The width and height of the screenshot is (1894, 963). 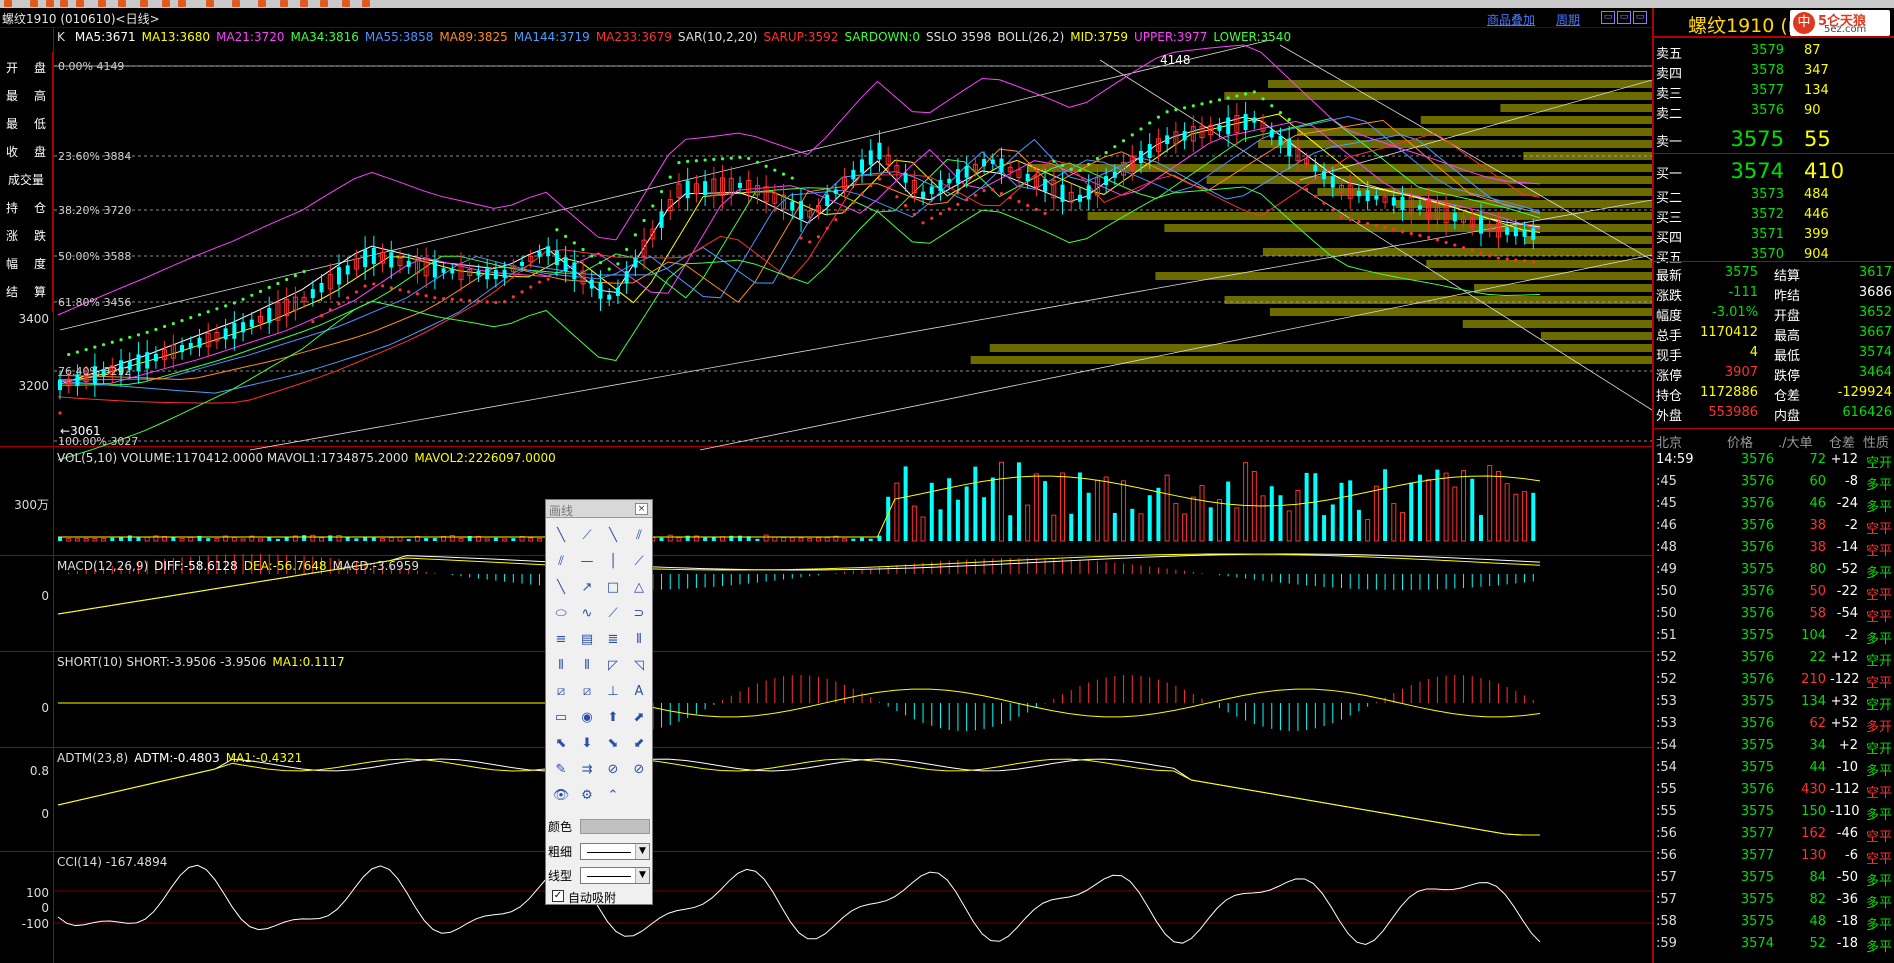 What do you see at coordinates (561, 639) in the screenshot?
I see `draw-tool-icon: ≡` at bounding box center [561, 639].